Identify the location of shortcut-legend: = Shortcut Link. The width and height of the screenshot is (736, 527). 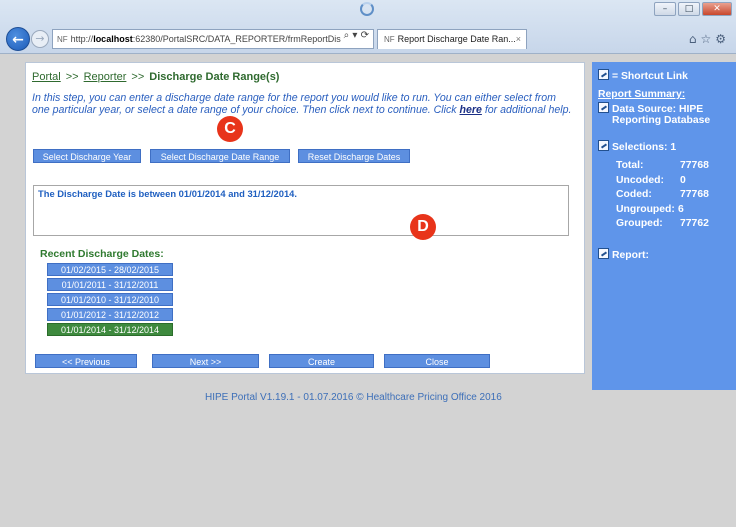
(643, 75).